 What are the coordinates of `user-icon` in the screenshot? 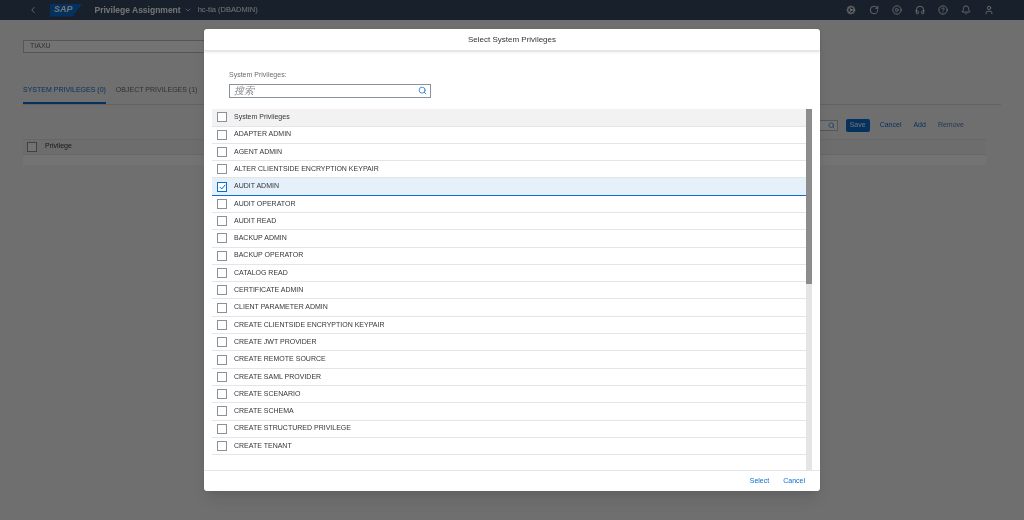 It's located at (989, 10).